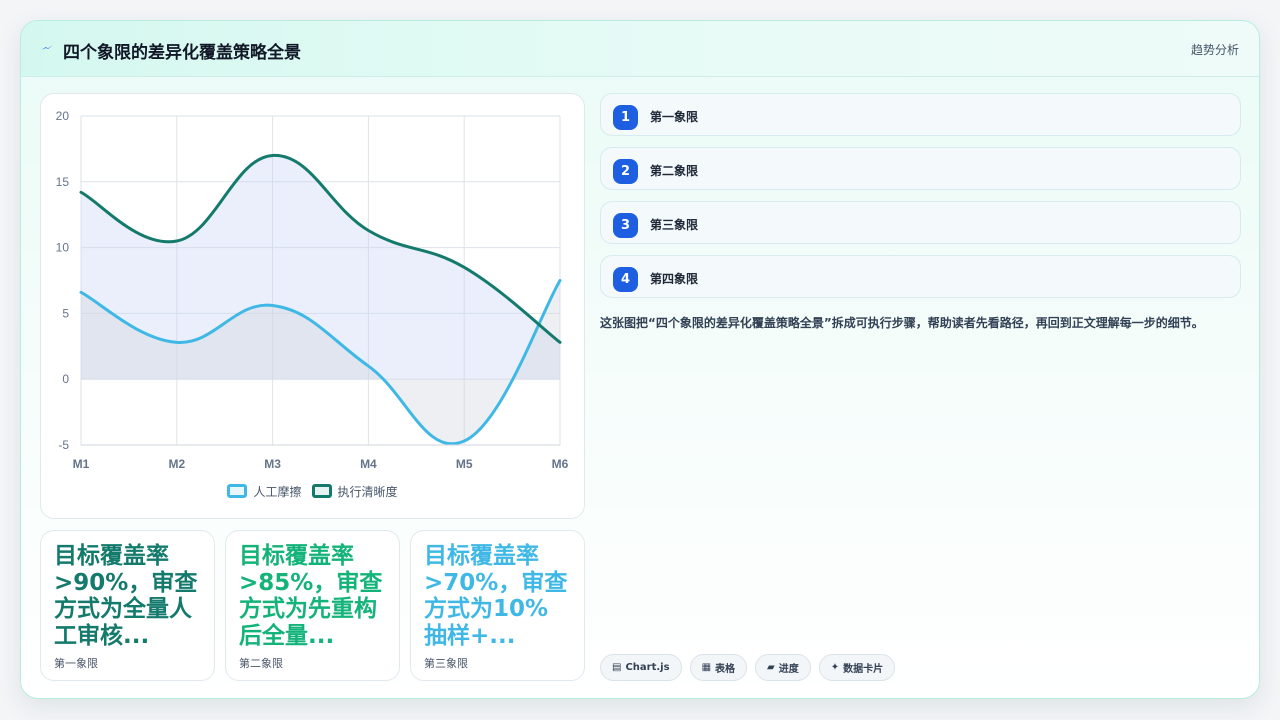 This screenshot has height=720, width=1280. Describe the element at coordinates (863, 669) in the screenshot. I see `tool-label: 数据卡片` at that location.